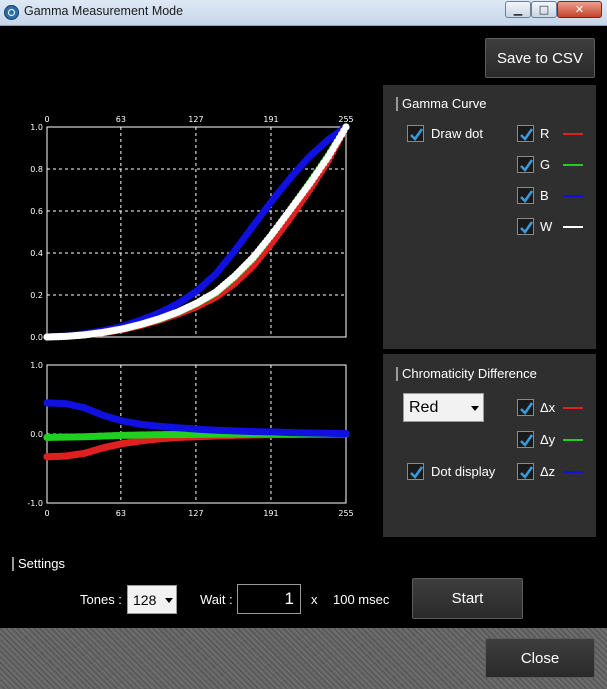  Describe the element at coordinates (548, 471) in the screenshot. I see `delta-z-label: Δz` at that location.